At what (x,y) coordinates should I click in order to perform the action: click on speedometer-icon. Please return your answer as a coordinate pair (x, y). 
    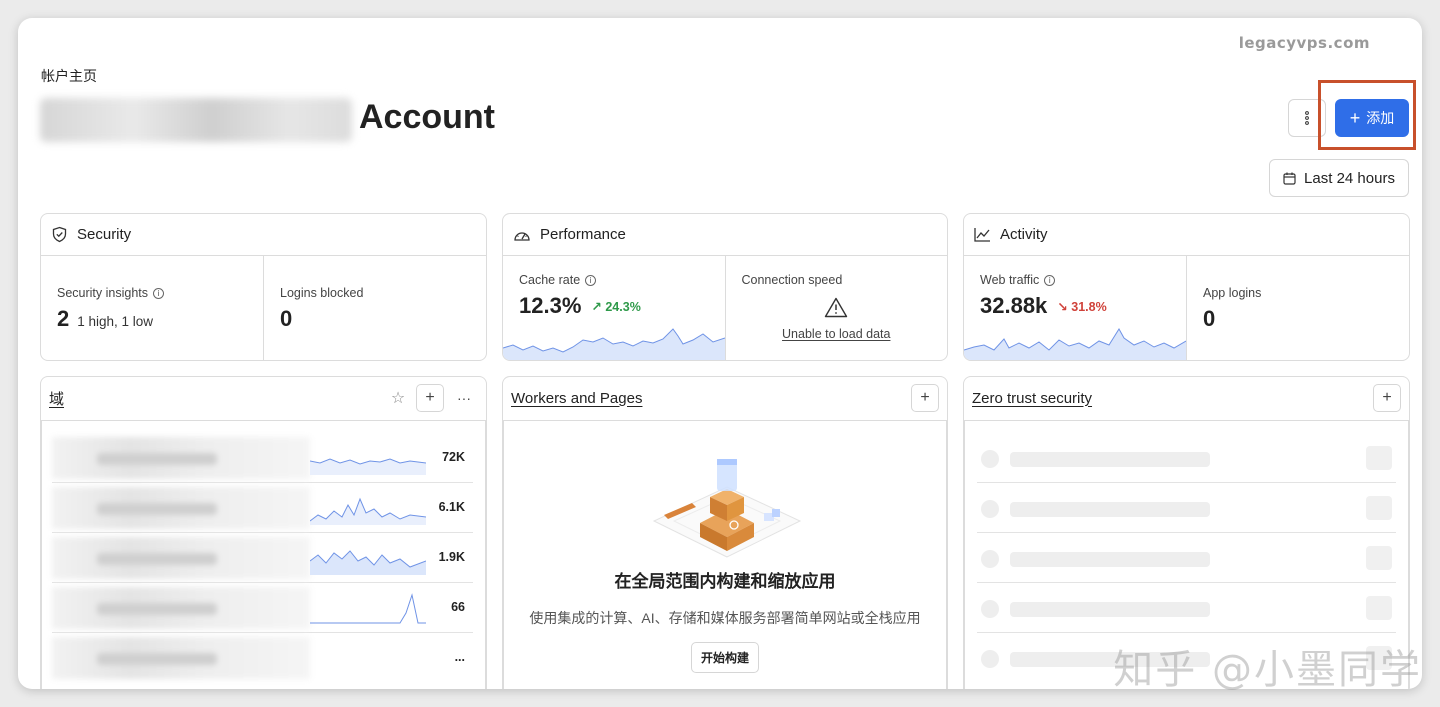
    Looking at the image, I should click on (522, 236).